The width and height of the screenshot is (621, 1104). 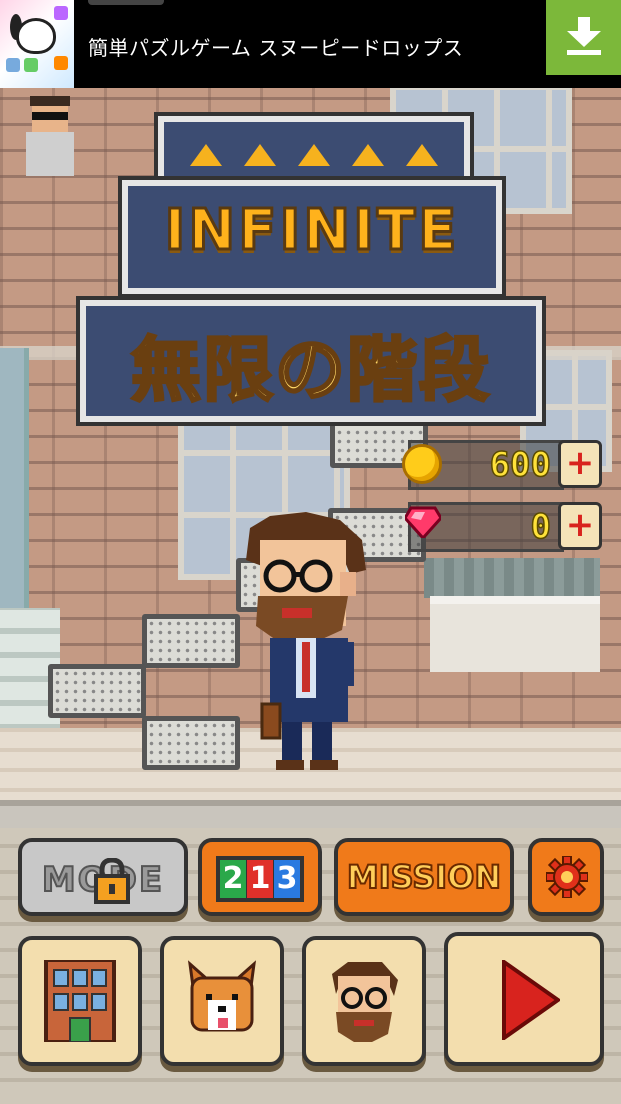 What do you see at coordinates (287, 879) in the screenshot?
I see `ranking-digit: 3` at bounding box center [287, 879].